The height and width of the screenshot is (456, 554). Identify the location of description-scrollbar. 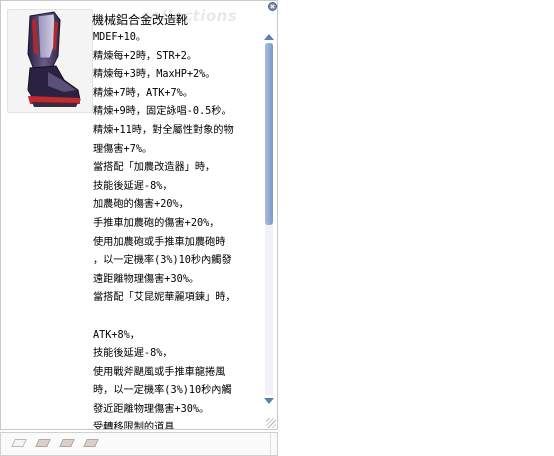
(269, 219).